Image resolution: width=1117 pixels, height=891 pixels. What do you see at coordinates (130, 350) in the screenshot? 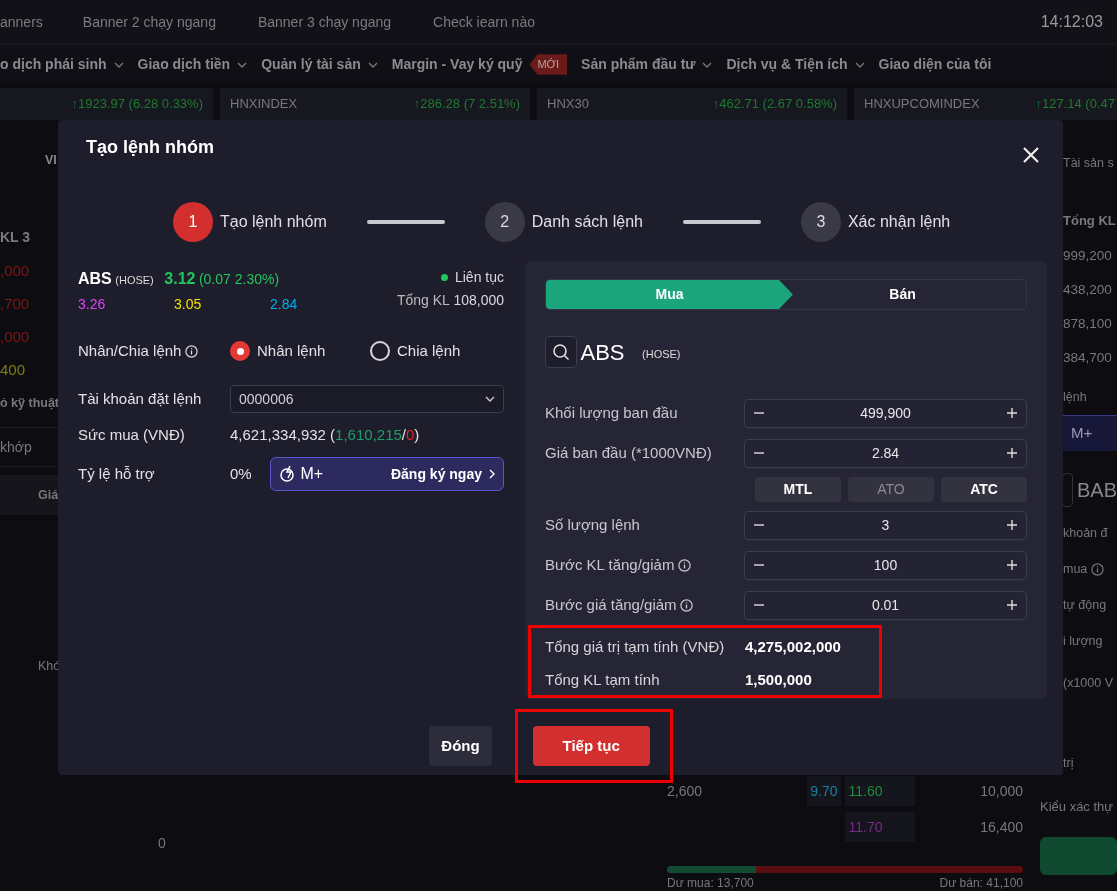
I see `field-label: Nhân/Chia lệnh` at bounding box center [130, 350].